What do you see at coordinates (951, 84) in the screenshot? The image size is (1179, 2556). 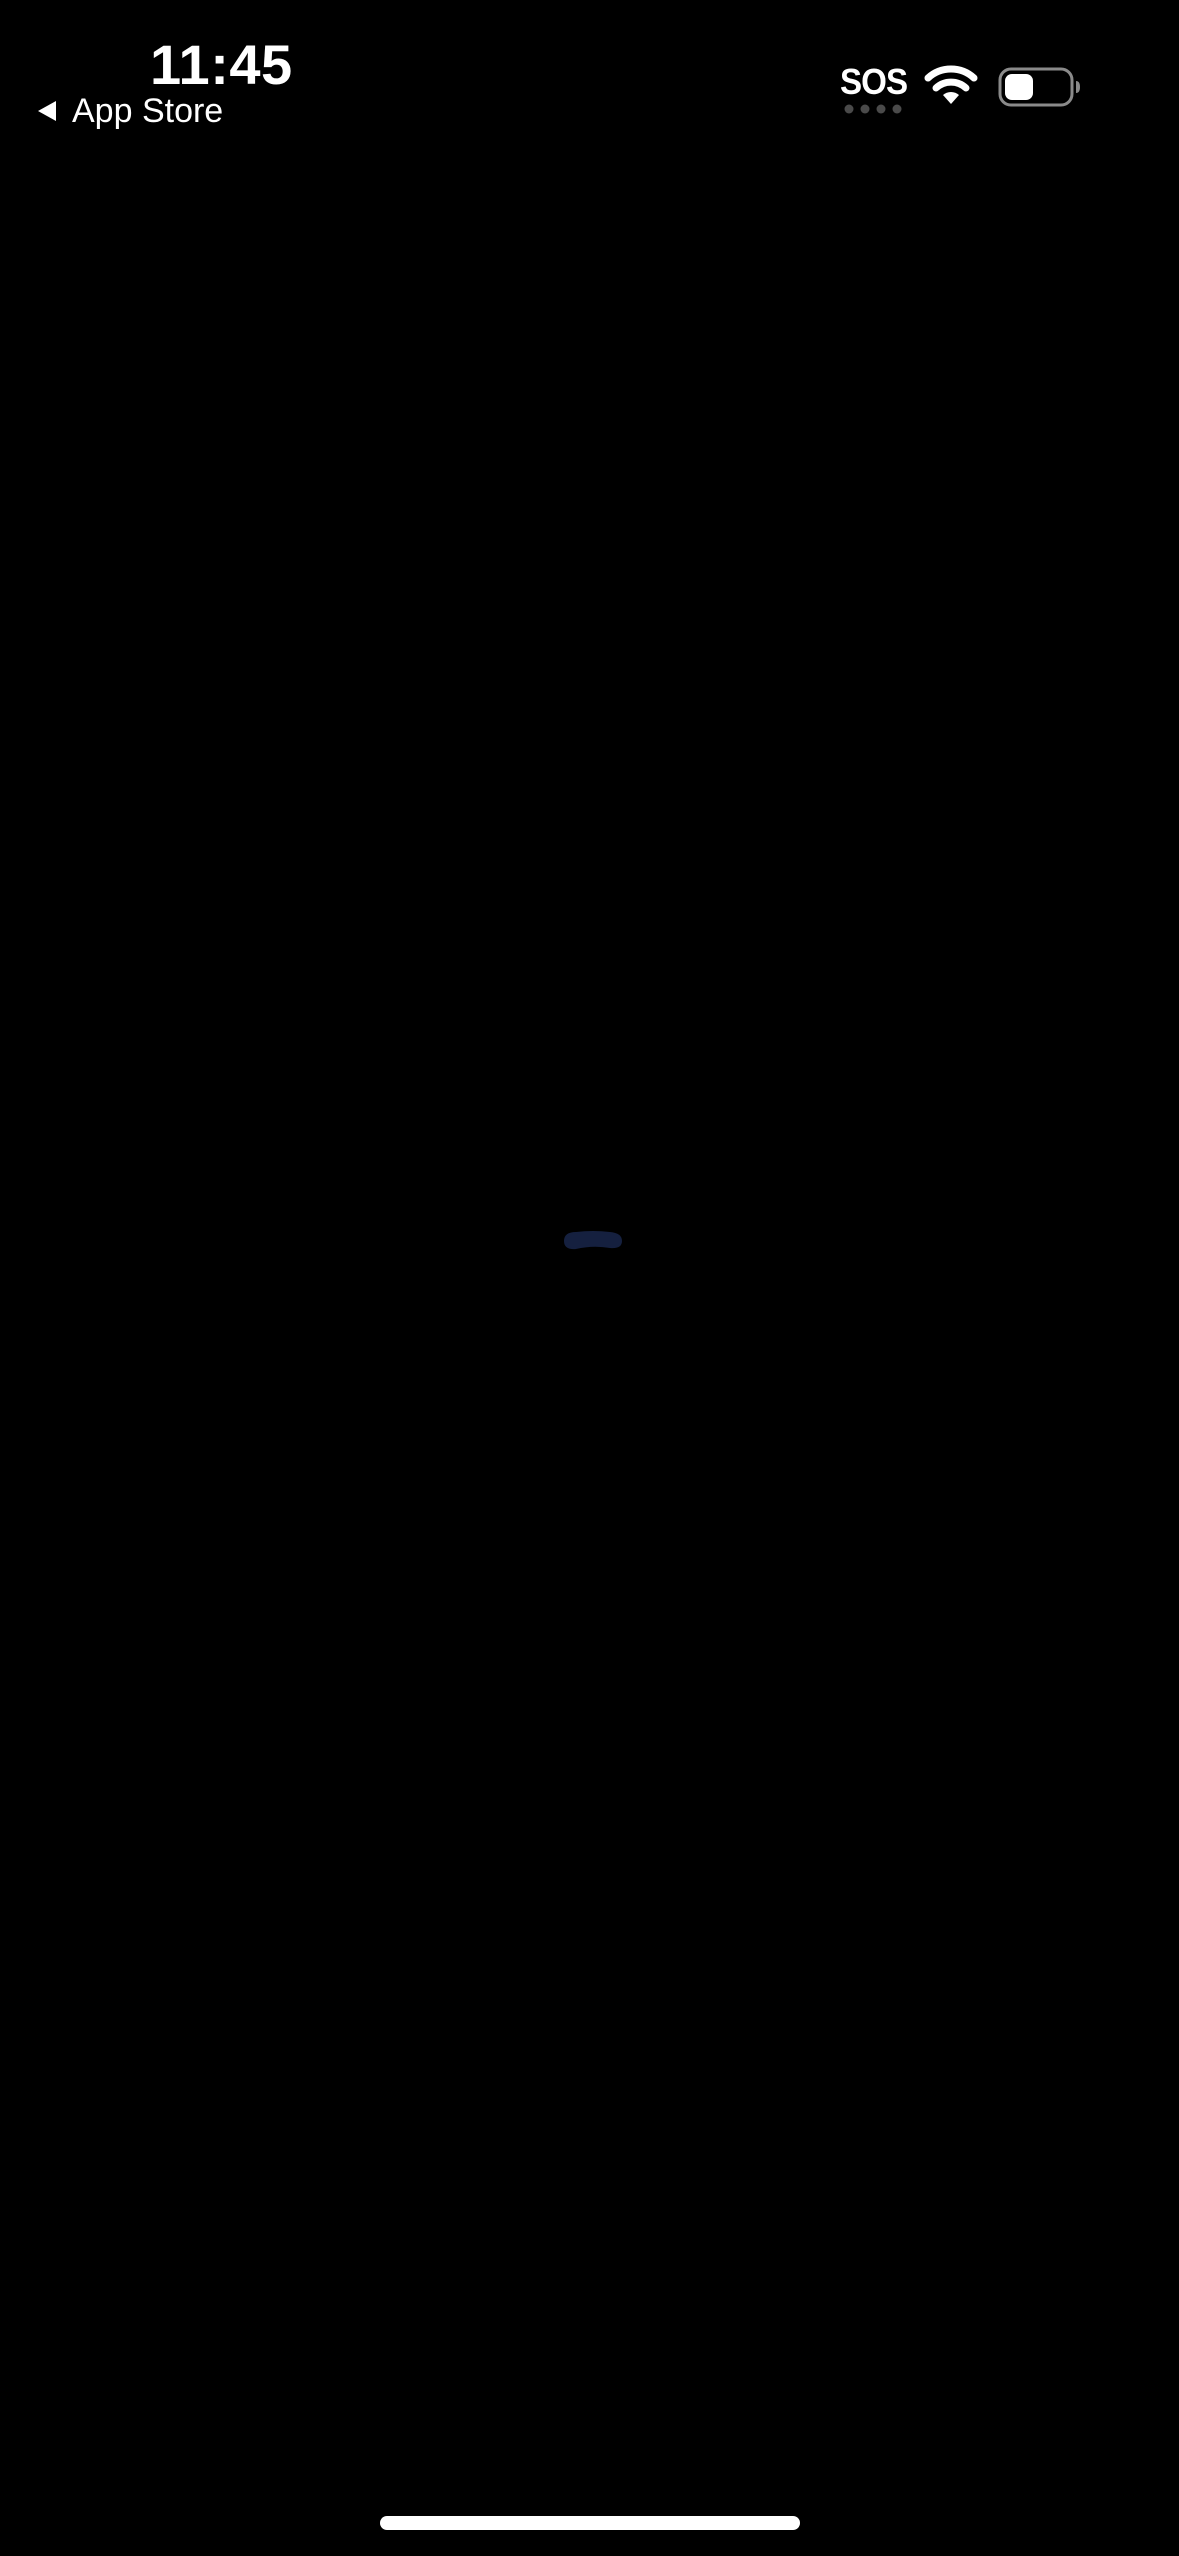 I see `wifi-icon` at bounding box center [951, 84].